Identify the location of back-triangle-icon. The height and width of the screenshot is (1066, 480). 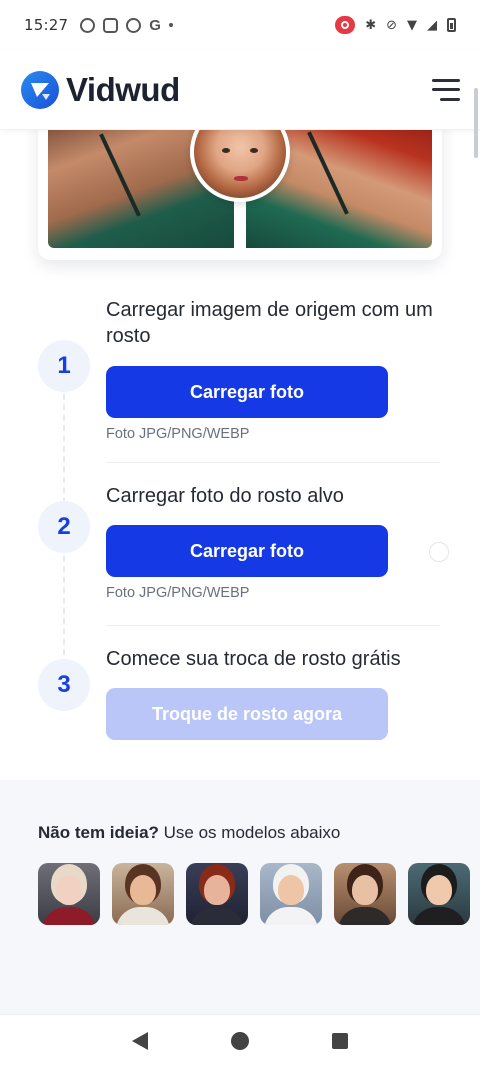
(139, 1040).